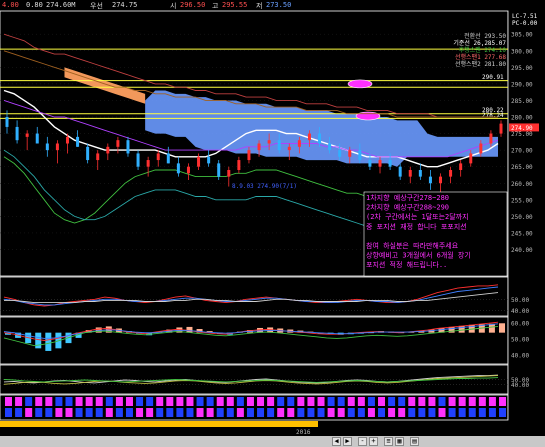 This screenshot has width=545, height=447. What do you see at coordinates (347, 441) in the screenshot?
I see `scroll-right-button: ▶` at bounding box center [347, 441].